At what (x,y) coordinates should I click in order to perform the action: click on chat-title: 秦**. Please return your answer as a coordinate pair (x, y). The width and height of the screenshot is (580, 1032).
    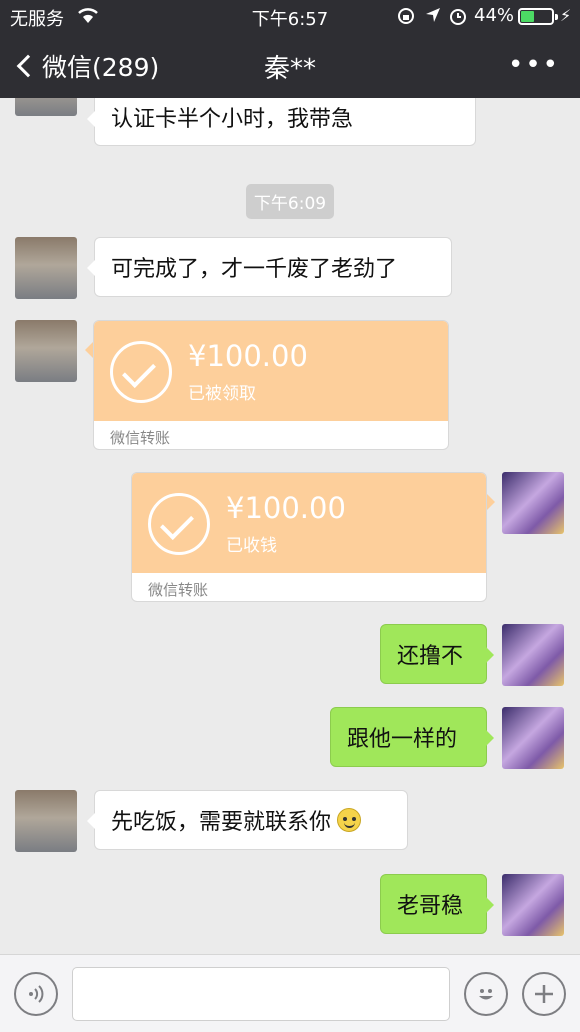
    Looking at the image, I should click on (289, 69).